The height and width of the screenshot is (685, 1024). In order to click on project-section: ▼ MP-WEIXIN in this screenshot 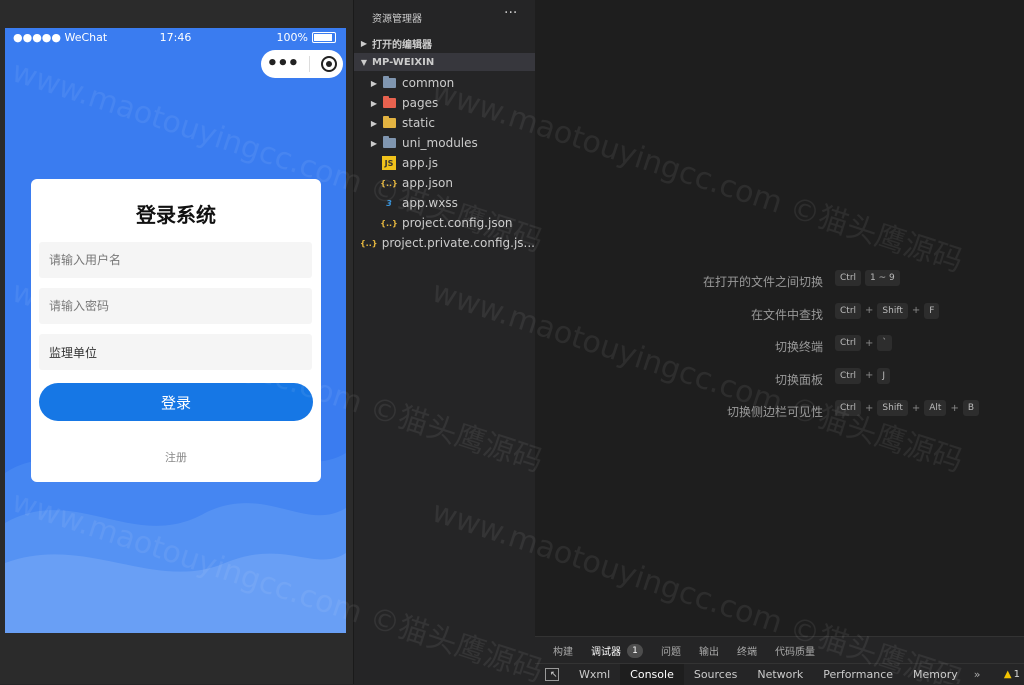, I will do `click(444, 62)`.